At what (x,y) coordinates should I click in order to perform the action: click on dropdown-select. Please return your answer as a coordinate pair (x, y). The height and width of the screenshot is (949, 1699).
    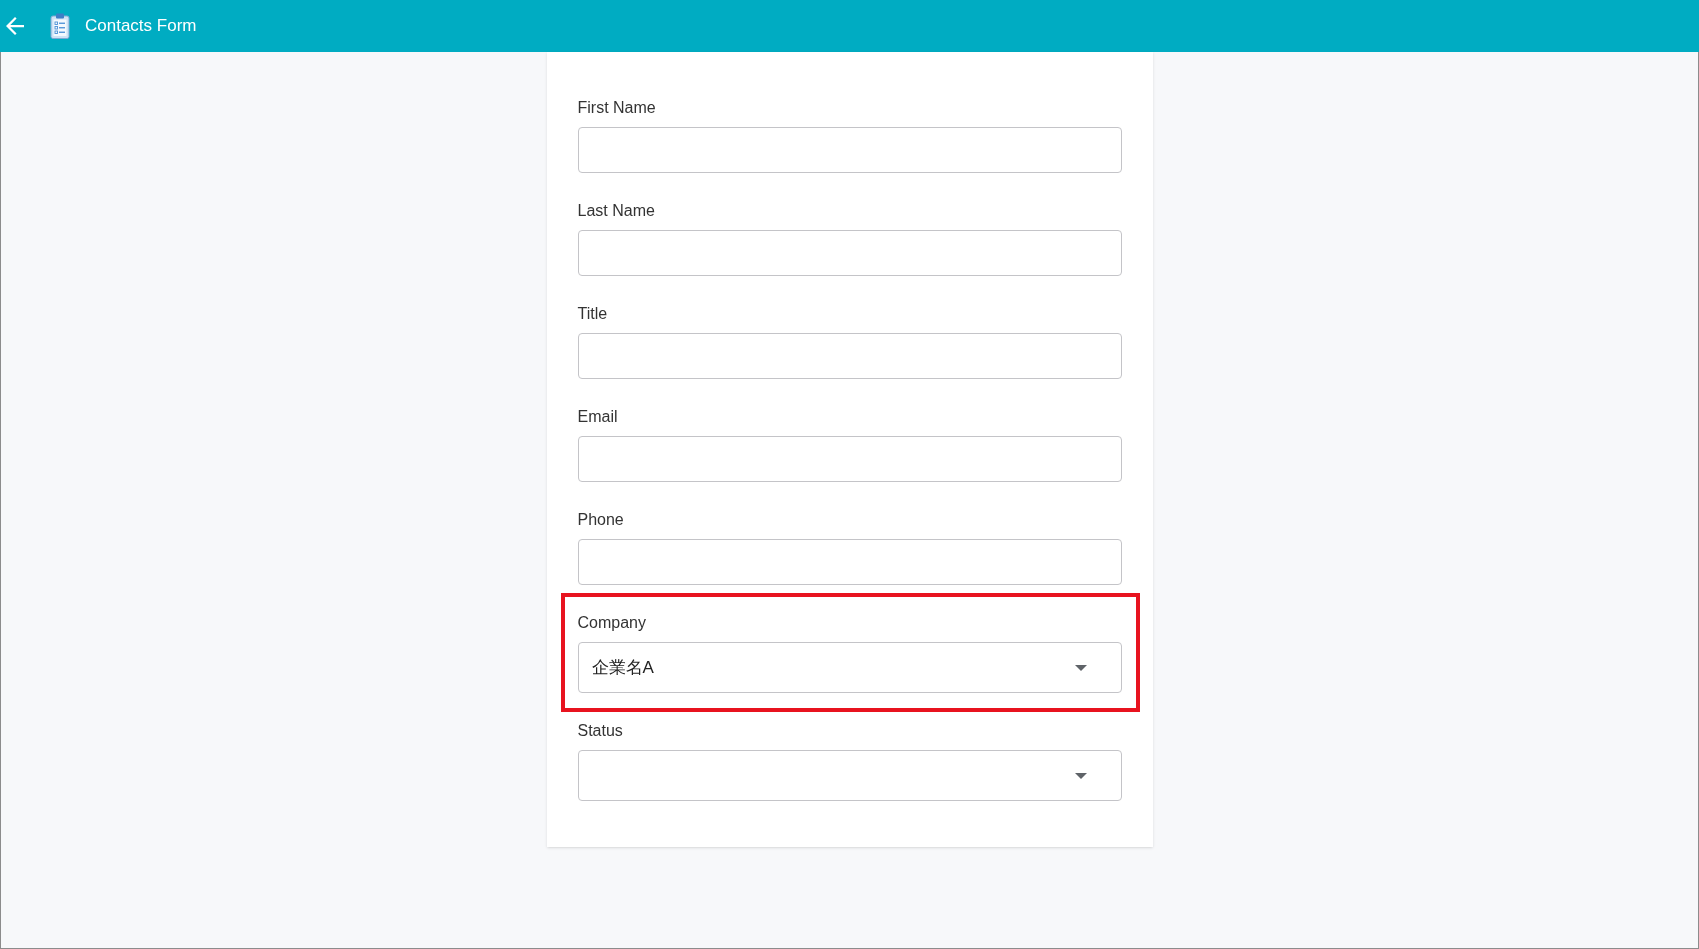
    Looking at the image, I should click on (849, 775).